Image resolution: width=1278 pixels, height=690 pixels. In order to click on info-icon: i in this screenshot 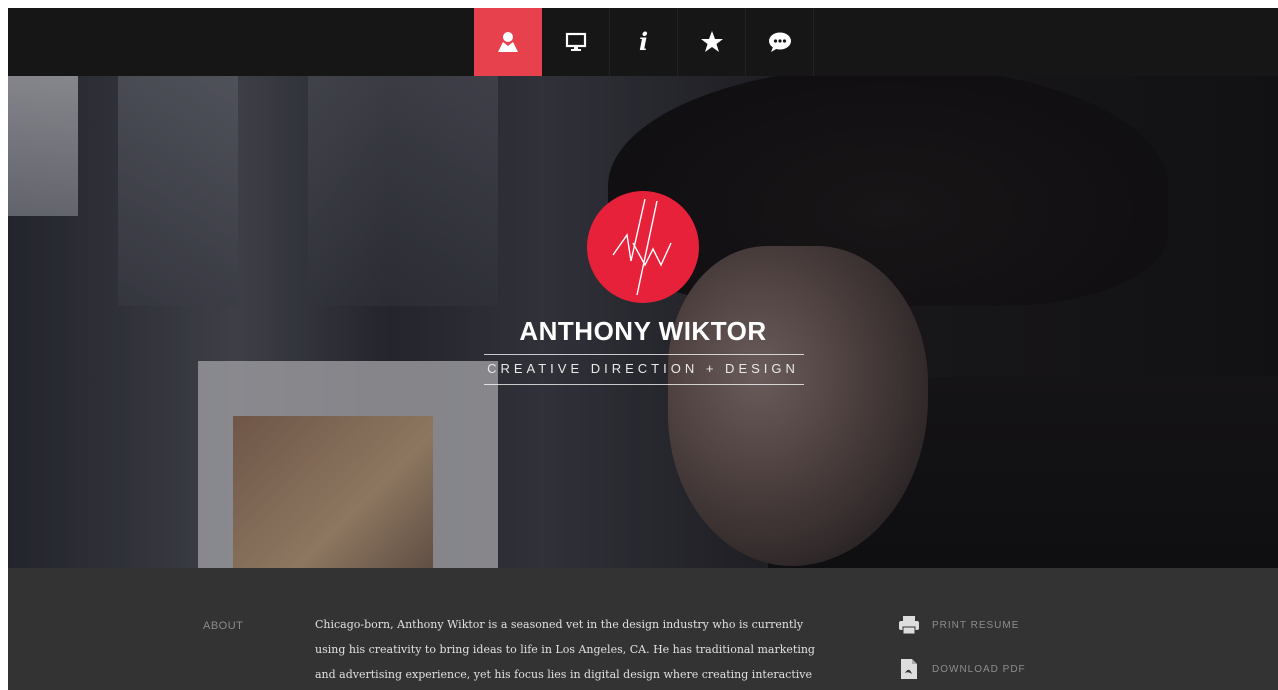, I will do `click(643, 41)`.